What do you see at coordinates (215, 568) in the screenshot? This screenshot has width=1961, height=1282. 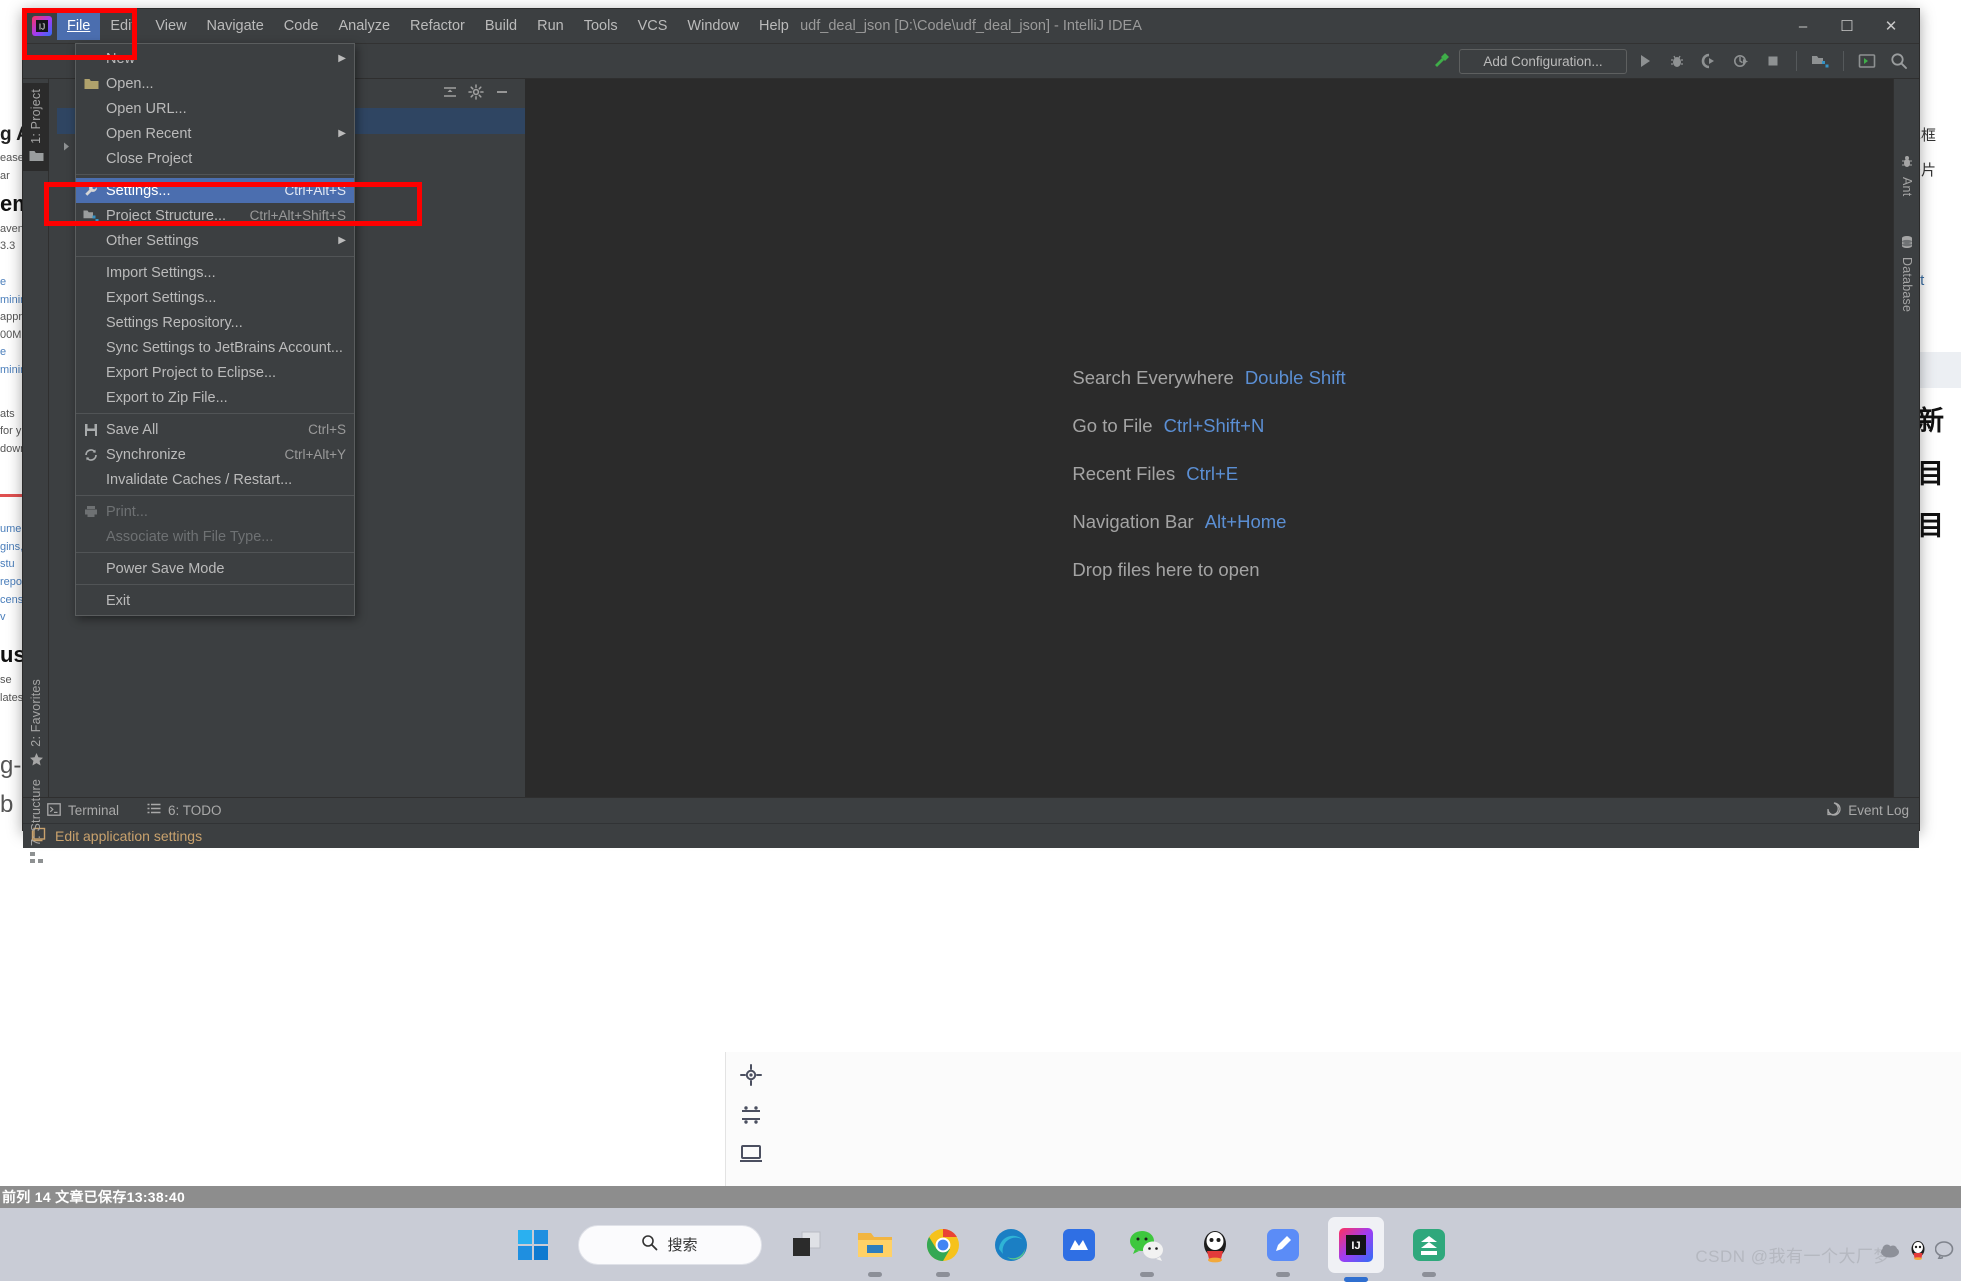 I see `menu-item-power-save-mode: Power Save Mode` at bounding box center [215, 568].